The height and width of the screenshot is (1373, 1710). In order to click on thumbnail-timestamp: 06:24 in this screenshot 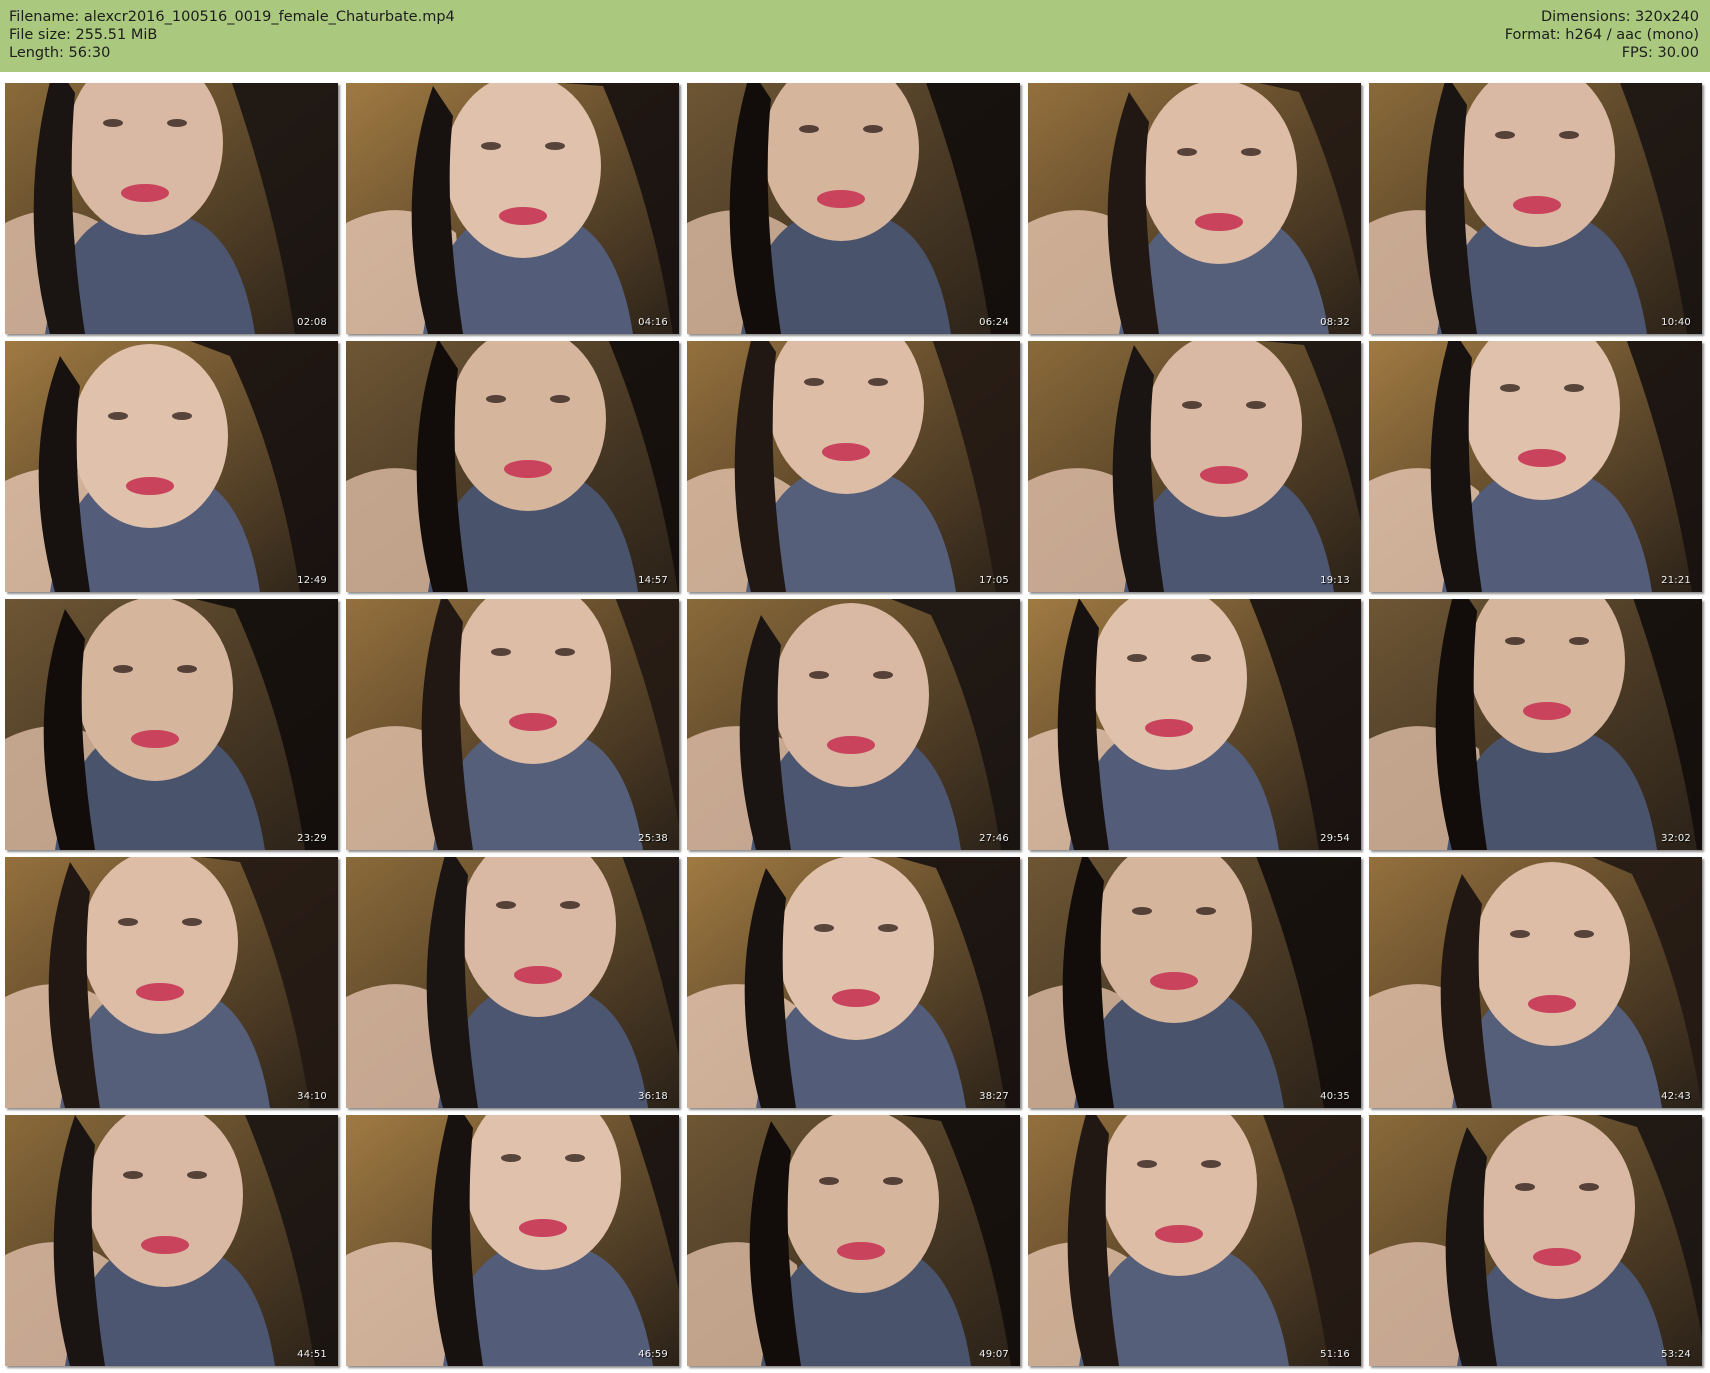, I will do `click(994, 322)`.